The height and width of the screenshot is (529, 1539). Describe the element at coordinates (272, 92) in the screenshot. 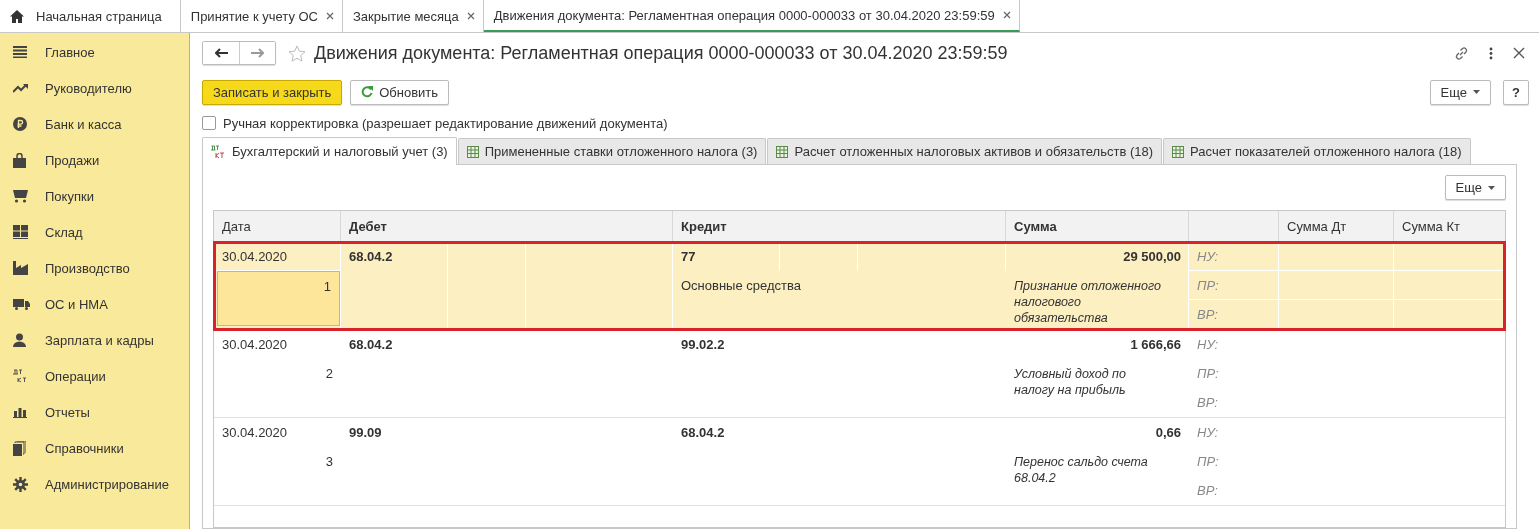

I see `save-and-close-button: Записать и закрыть` at that location.